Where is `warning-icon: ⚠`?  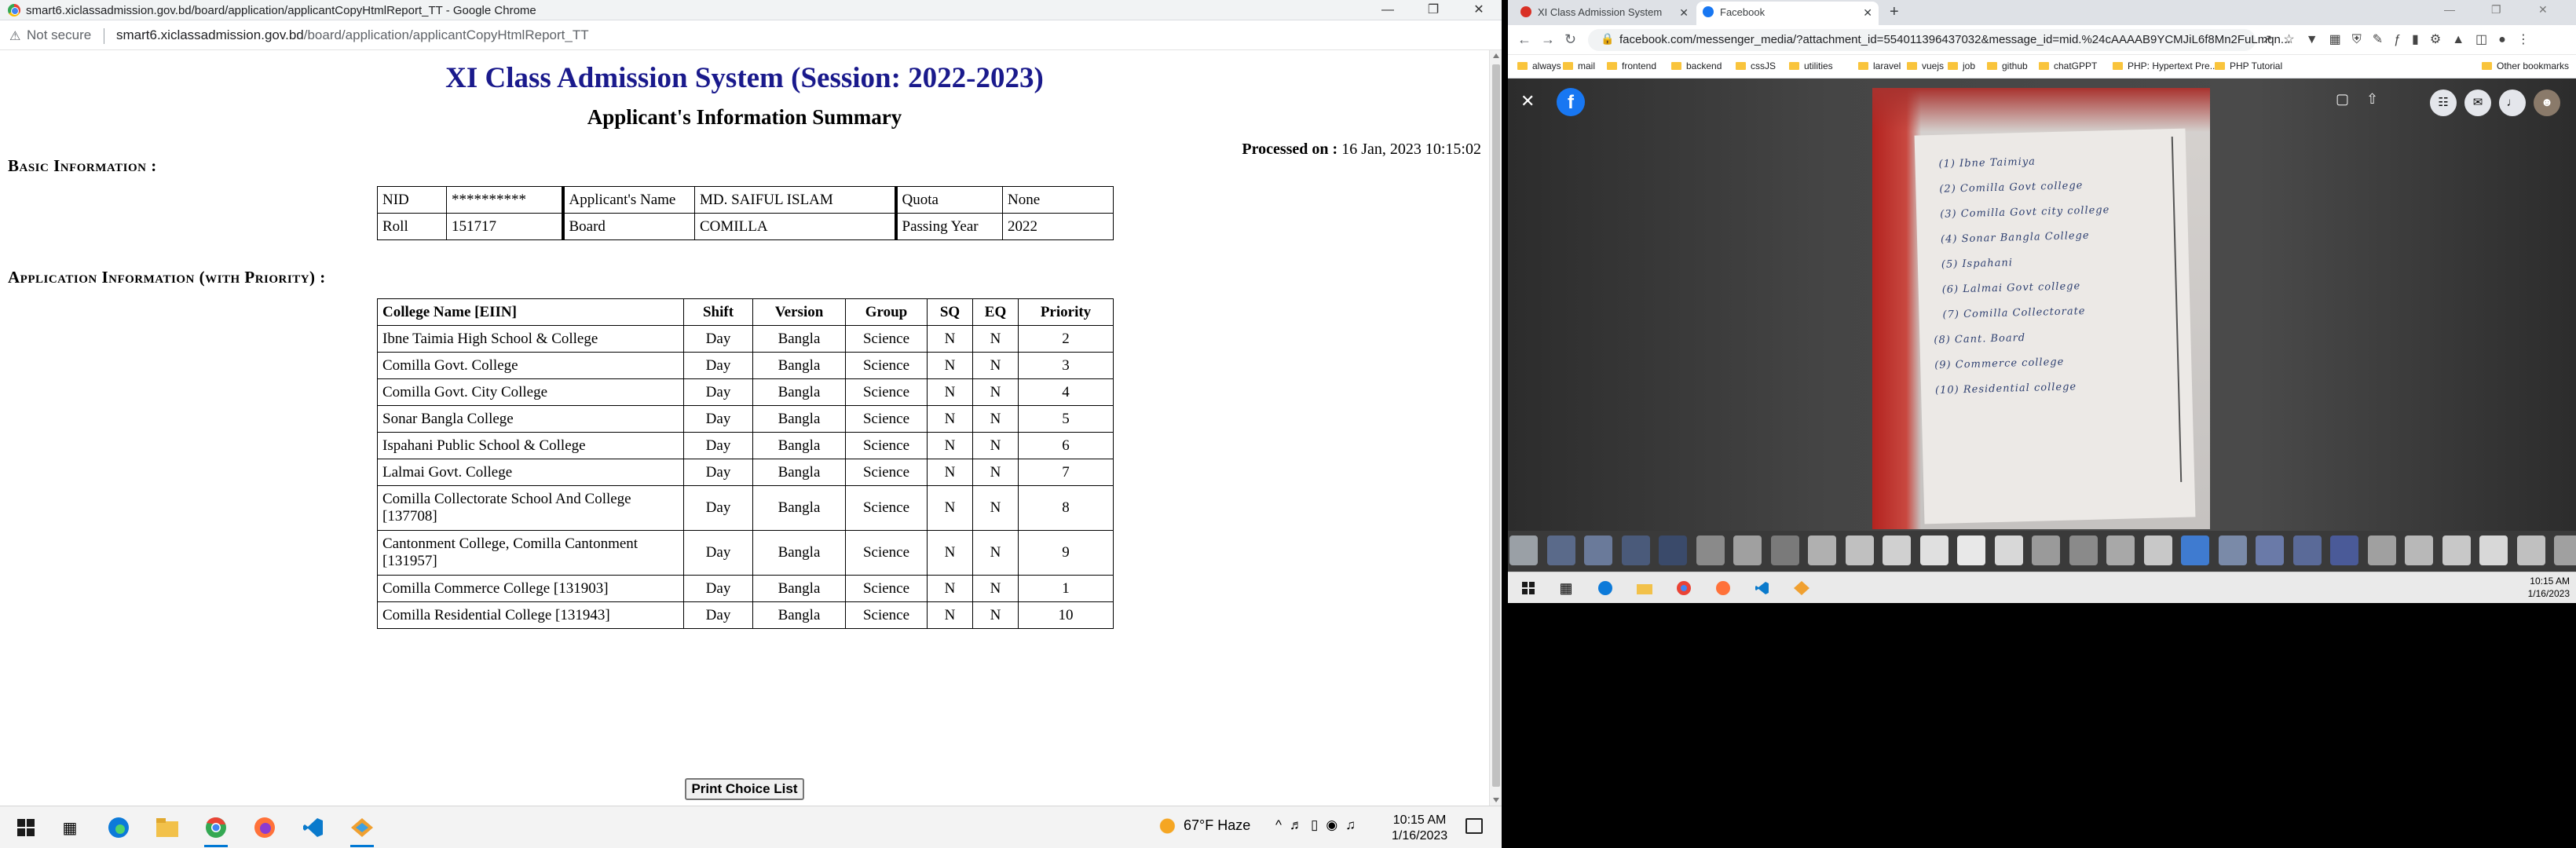 warning-icon: ⚠ is located at coordinates (15, 36).